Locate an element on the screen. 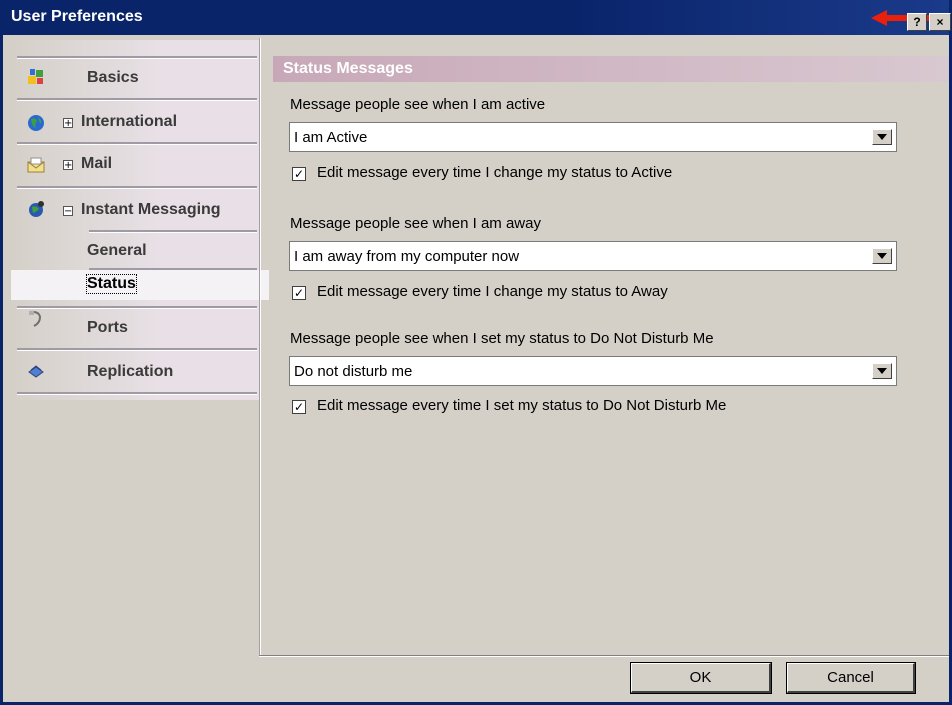 Image resolution: width=952 pixels, height=705 pixels. sidebar-item-basics: Basics is located at coordinates (131, 78).